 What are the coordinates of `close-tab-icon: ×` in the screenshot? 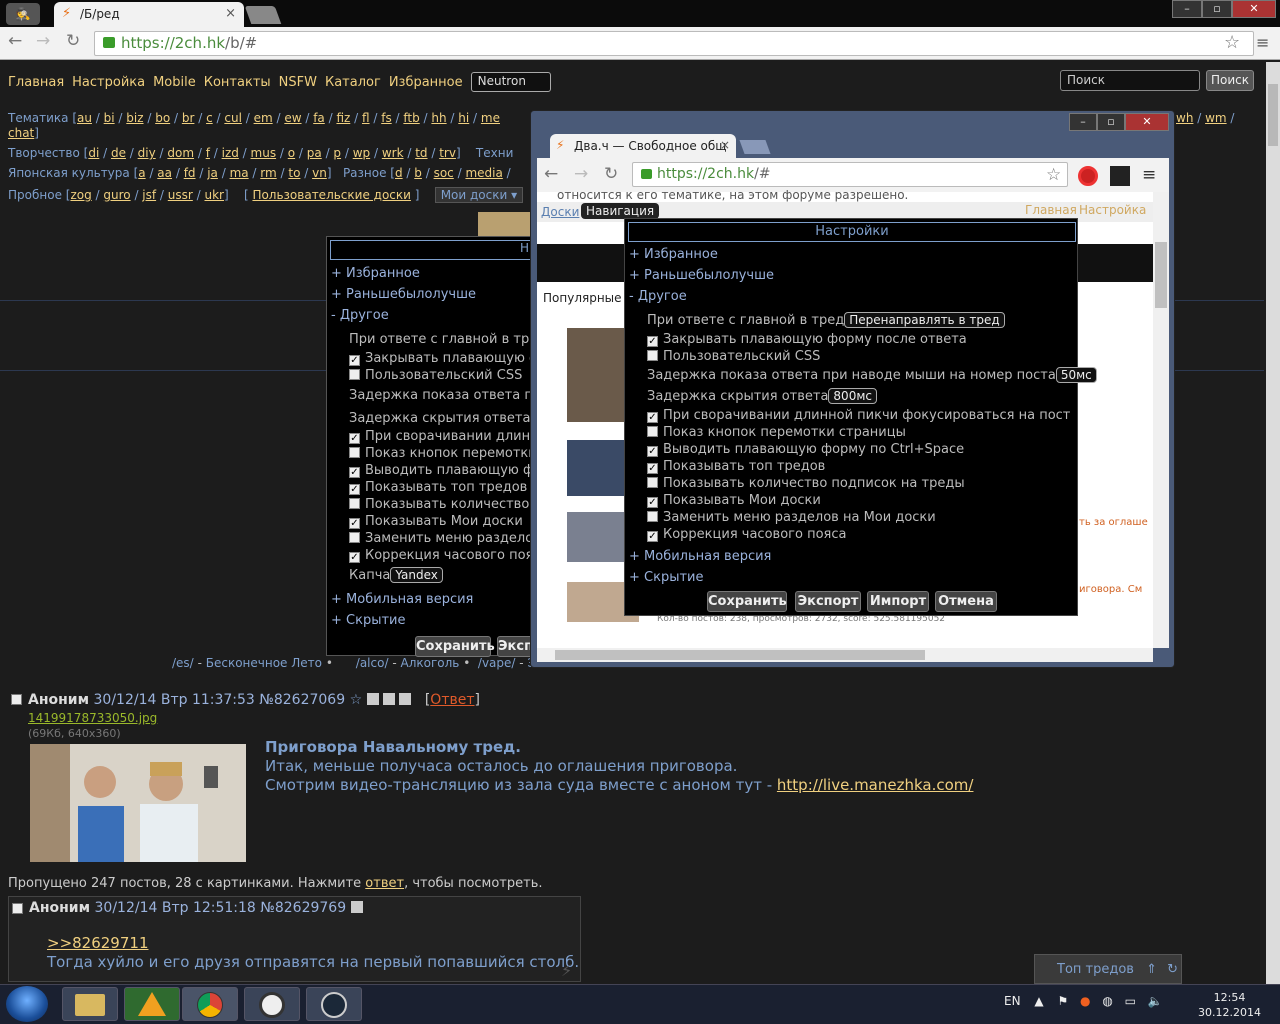 It's located at (725, 145).